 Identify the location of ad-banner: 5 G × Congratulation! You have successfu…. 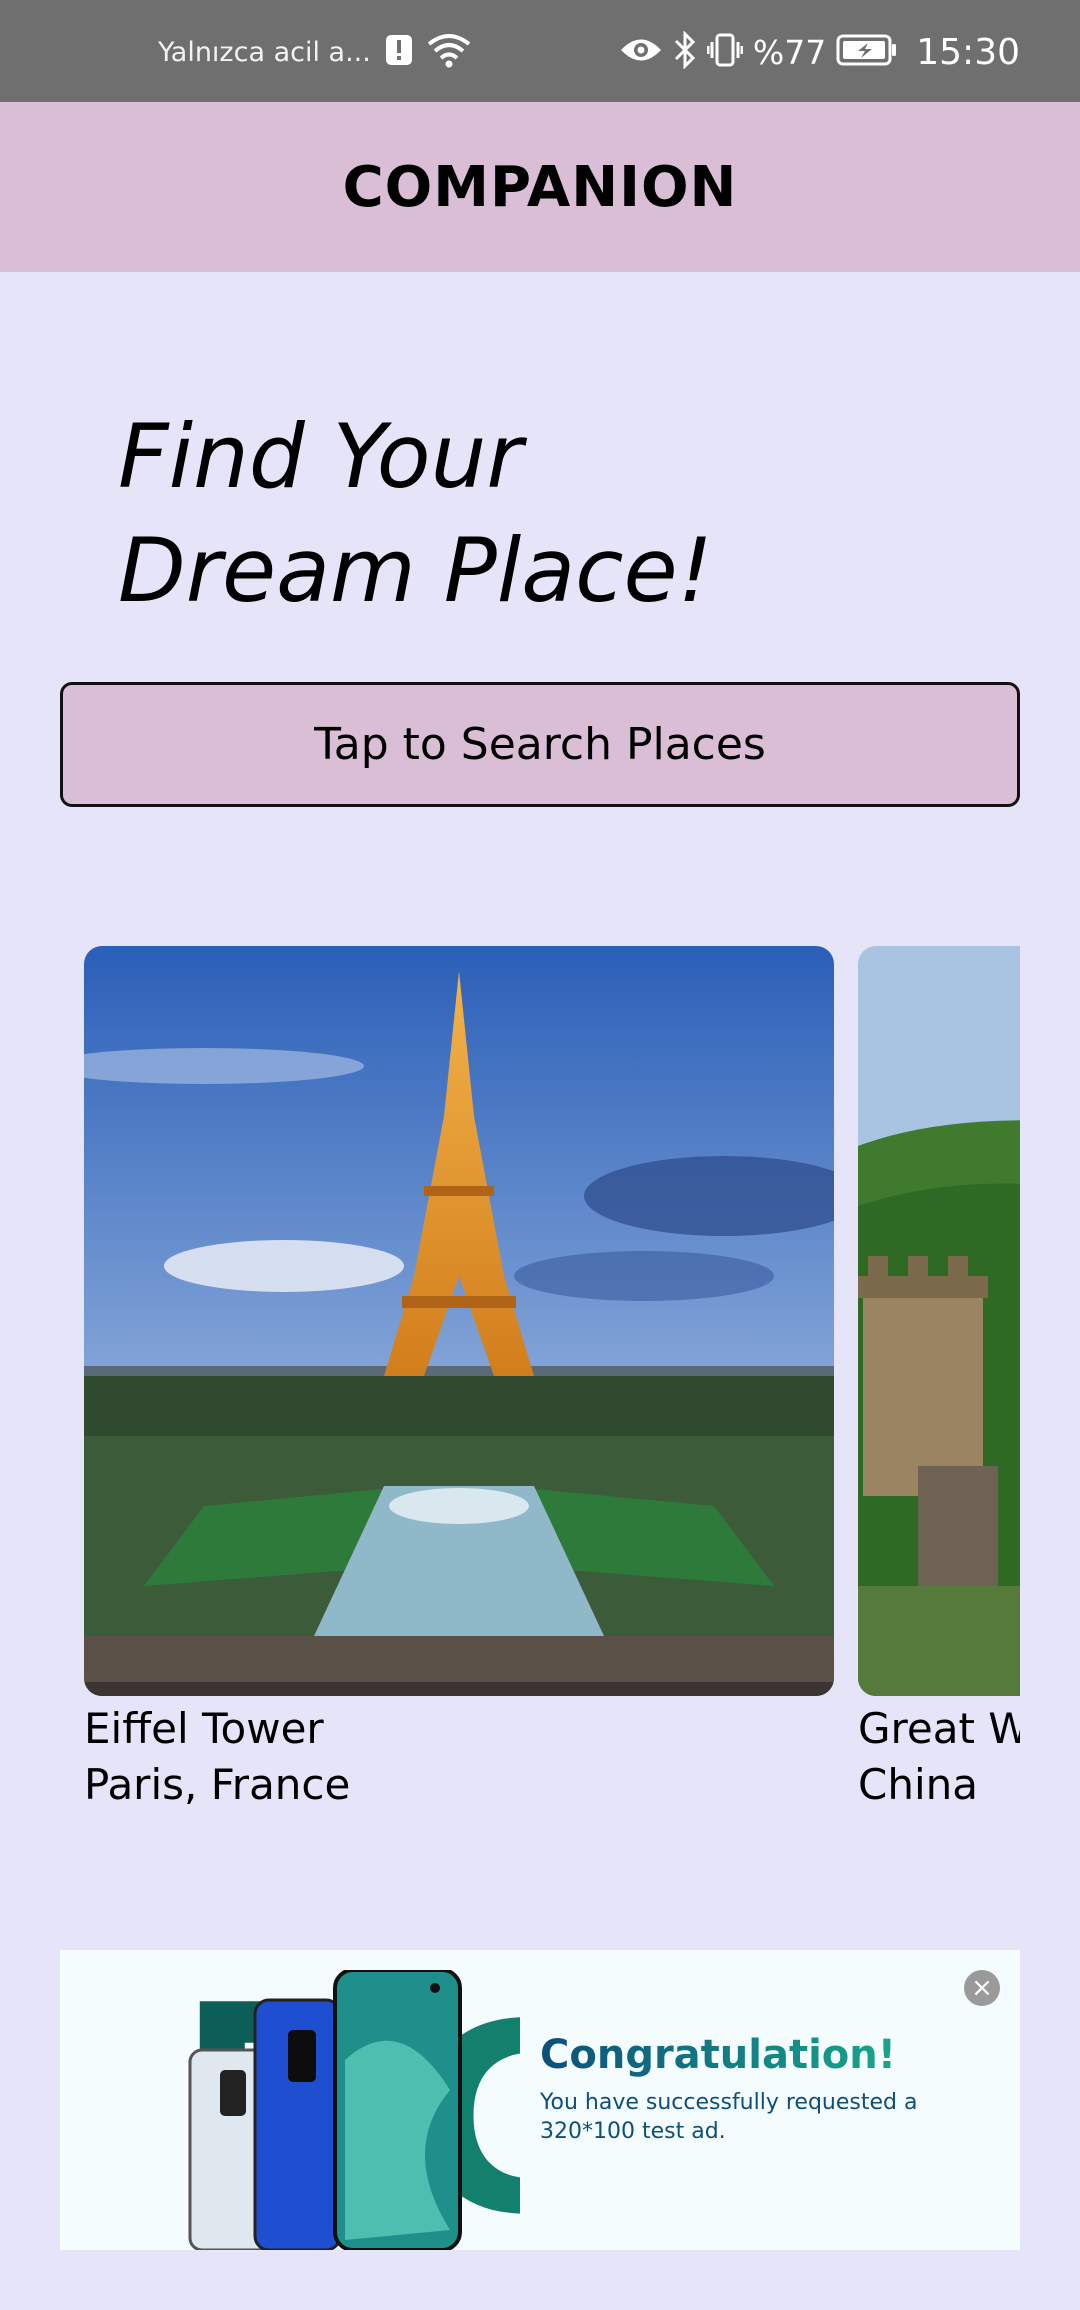
(540, 2100).